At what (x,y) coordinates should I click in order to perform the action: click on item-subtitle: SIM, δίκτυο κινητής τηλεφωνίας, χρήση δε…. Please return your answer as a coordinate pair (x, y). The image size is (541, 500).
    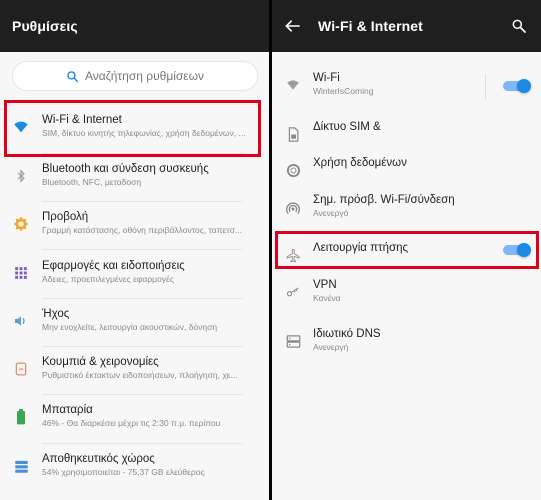
    Looking at the image, I should click on (144, 133).